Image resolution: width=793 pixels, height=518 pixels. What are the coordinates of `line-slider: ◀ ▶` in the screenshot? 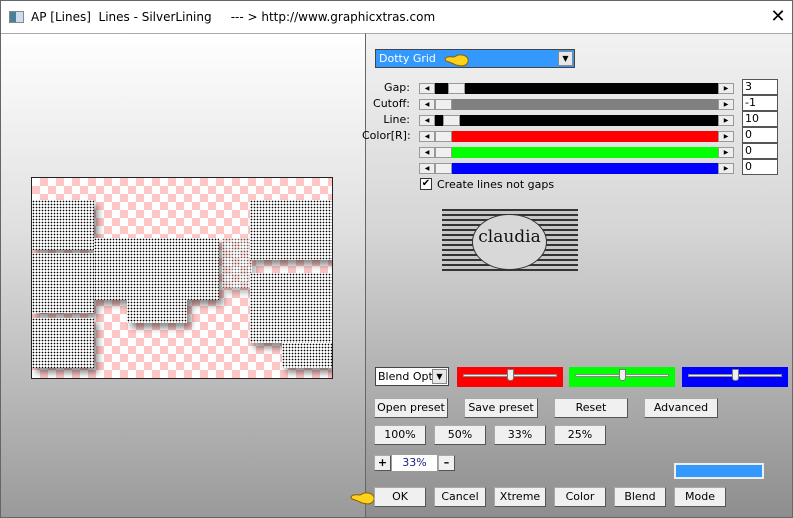 It's located at (576, 120).